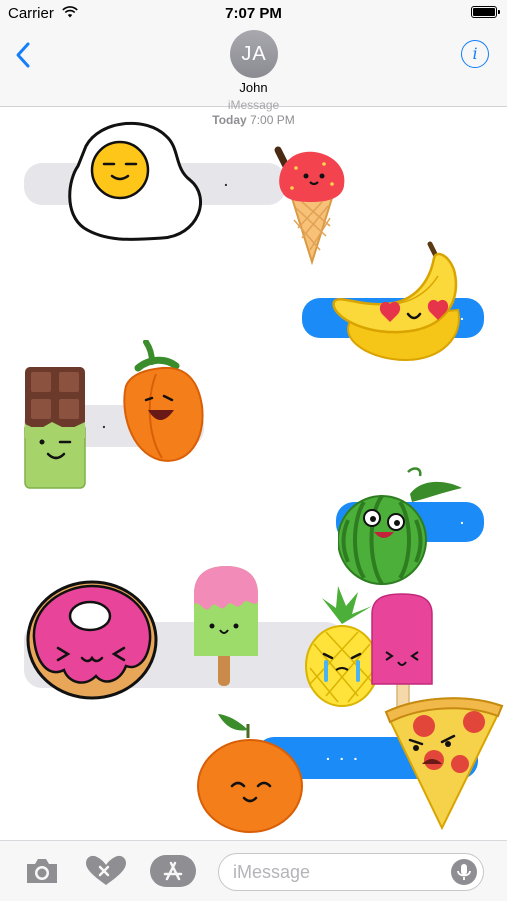  I want to click on message-input, so click(333, 872).